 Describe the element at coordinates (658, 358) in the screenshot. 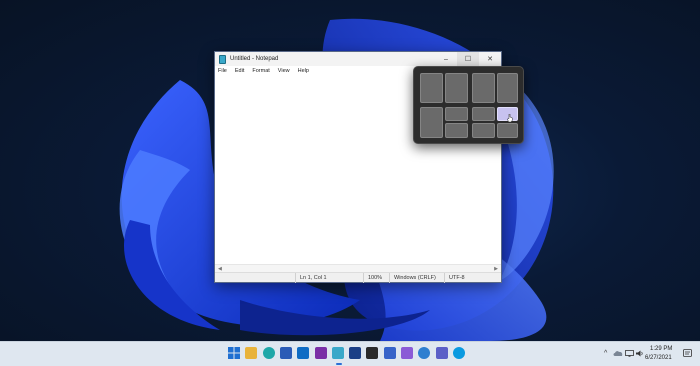

I see `clock-date: 6/27/2021` at that location.